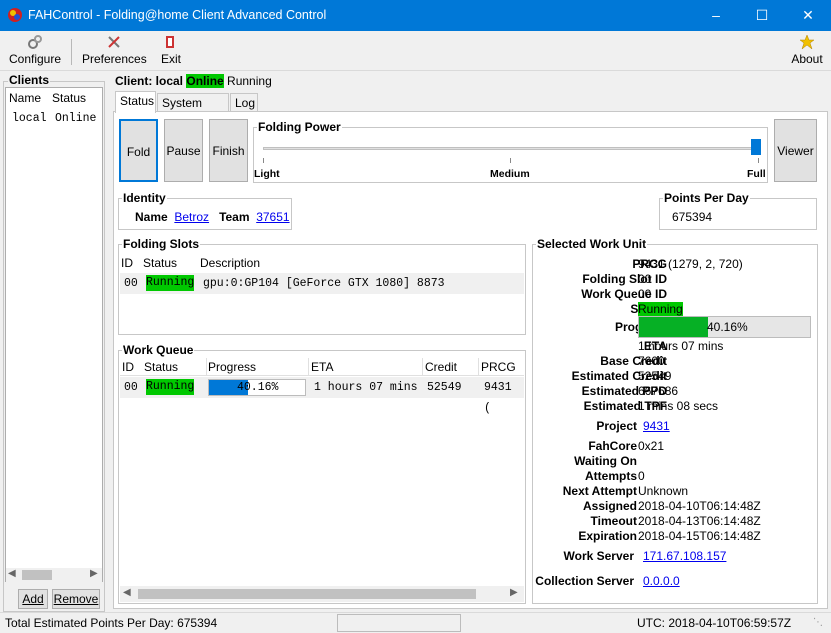 Image resolution: width=831 pixels, height=633 pixels. Describe the element at coordinates (114, 59) in the screenshot. I see `preferences-label: Preferences` at that location.